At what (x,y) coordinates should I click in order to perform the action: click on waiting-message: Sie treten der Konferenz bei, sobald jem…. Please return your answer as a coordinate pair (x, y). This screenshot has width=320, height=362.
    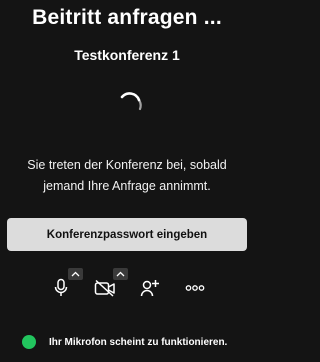
    Looking at the image, I should click on (127, 175).